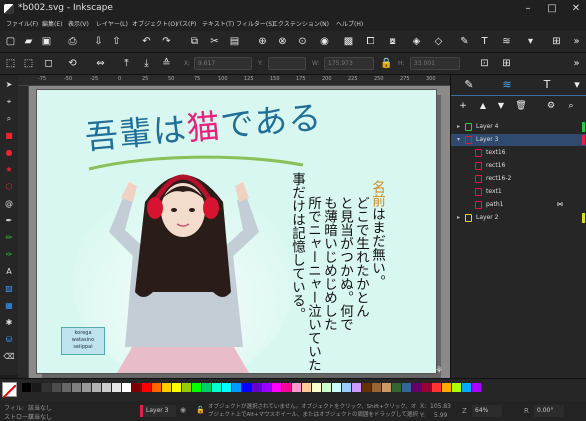 The height and width of the screenshot is (421, 586). I want to click on zoom-drawing-icon: ⊗, so click(282, 41).